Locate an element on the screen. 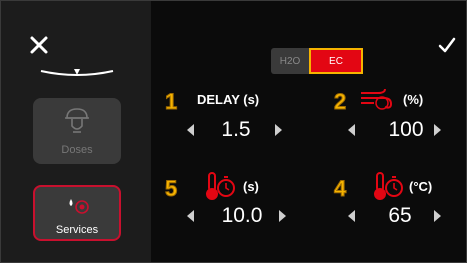 Image resolution: width=467 pixels, height=263 pixels. doses-label: Doses is located at coordinates (77, 150).